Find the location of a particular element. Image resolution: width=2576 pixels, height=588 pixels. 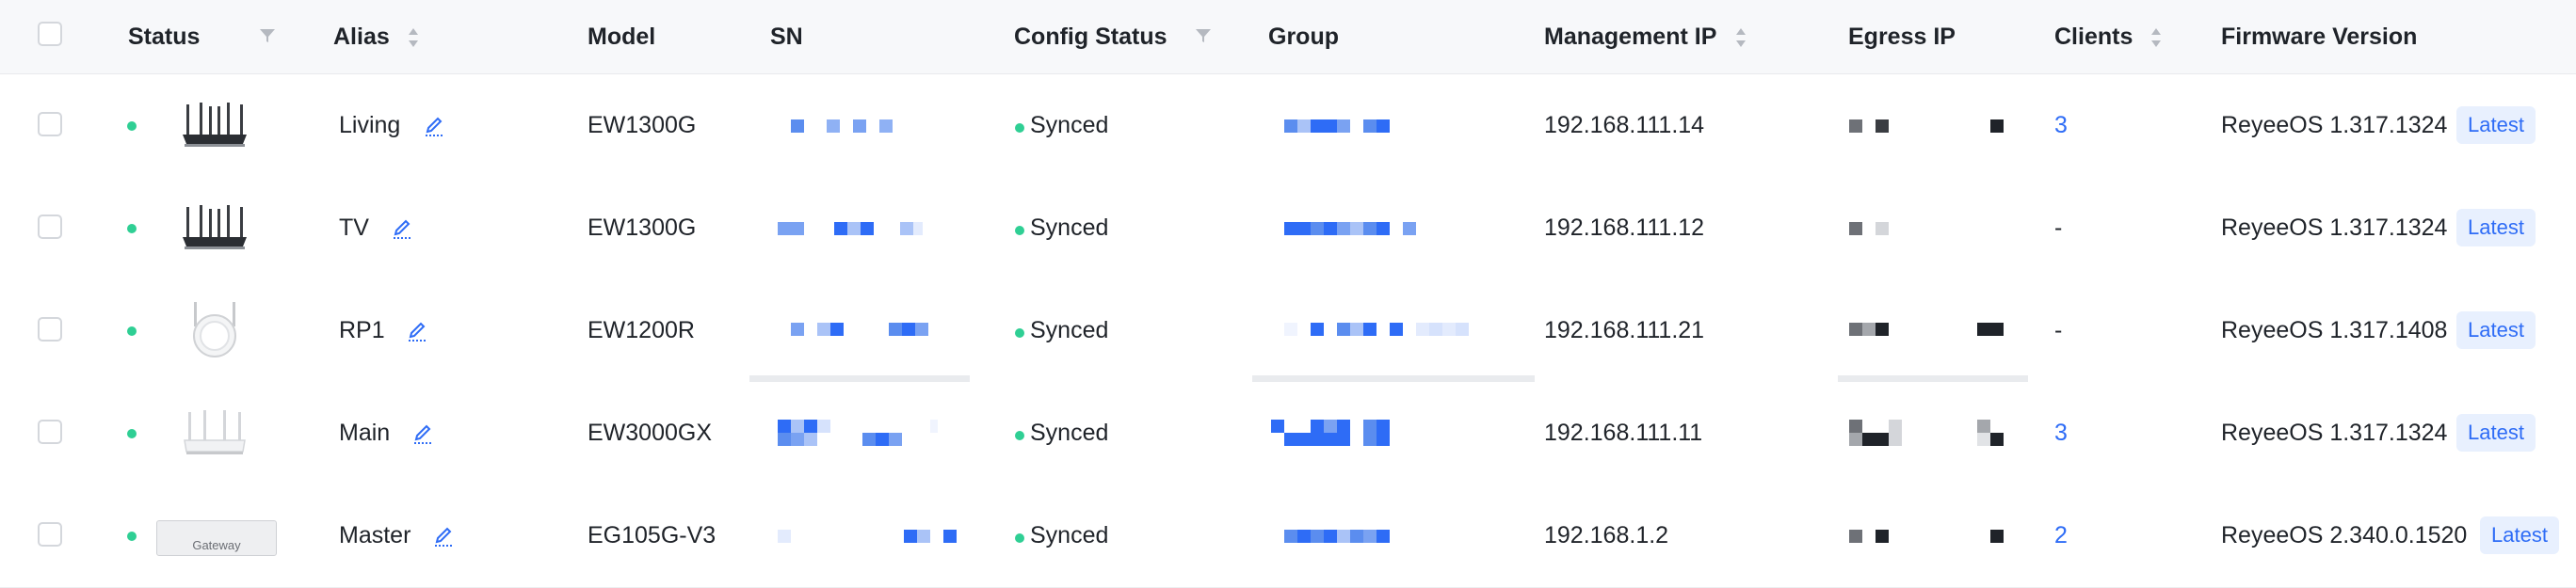

firmware-cell: ReyeeOS 1.317.1408 is located at coordinates (2334, 330).